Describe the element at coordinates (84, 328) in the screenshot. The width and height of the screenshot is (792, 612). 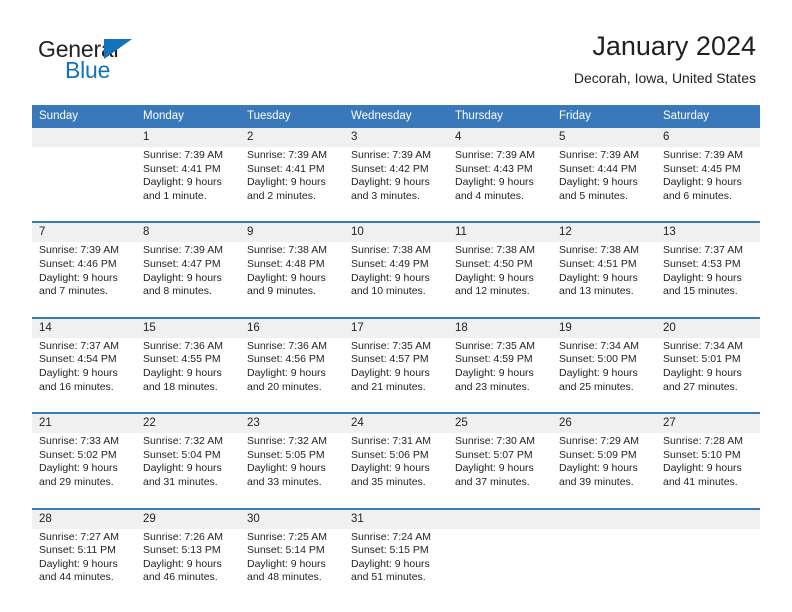
I see `day-number: 14` at that location.